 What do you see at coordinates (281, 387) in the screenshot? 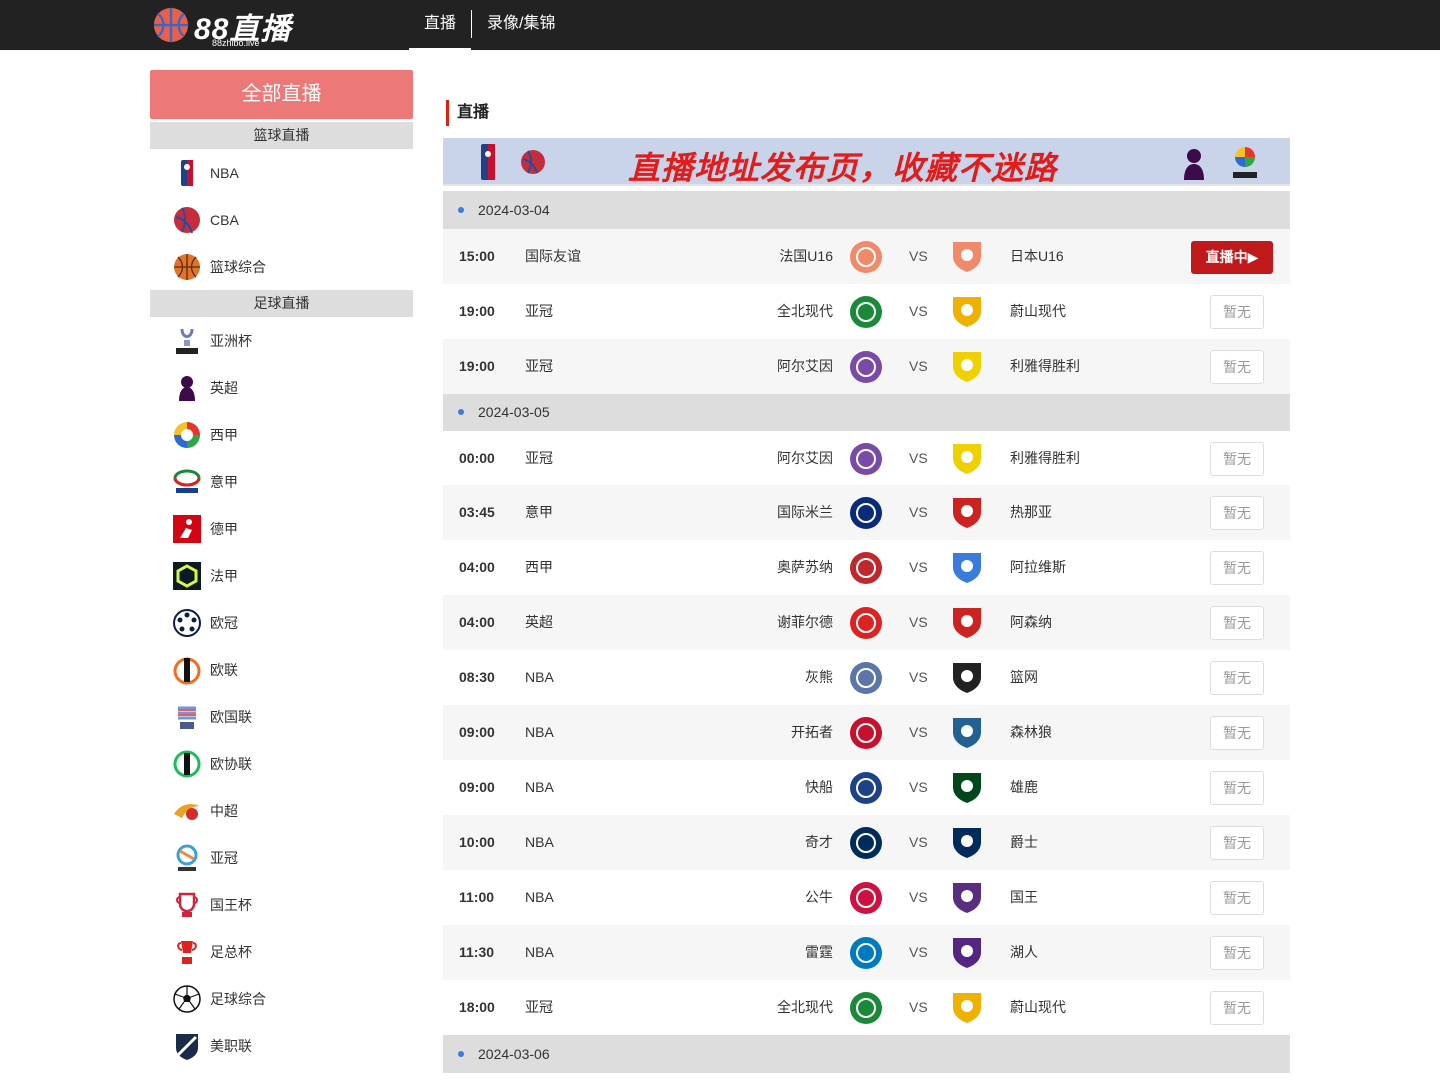
I see `sidebar-item-premier-league: 英超` at bounding box center [281, 387].